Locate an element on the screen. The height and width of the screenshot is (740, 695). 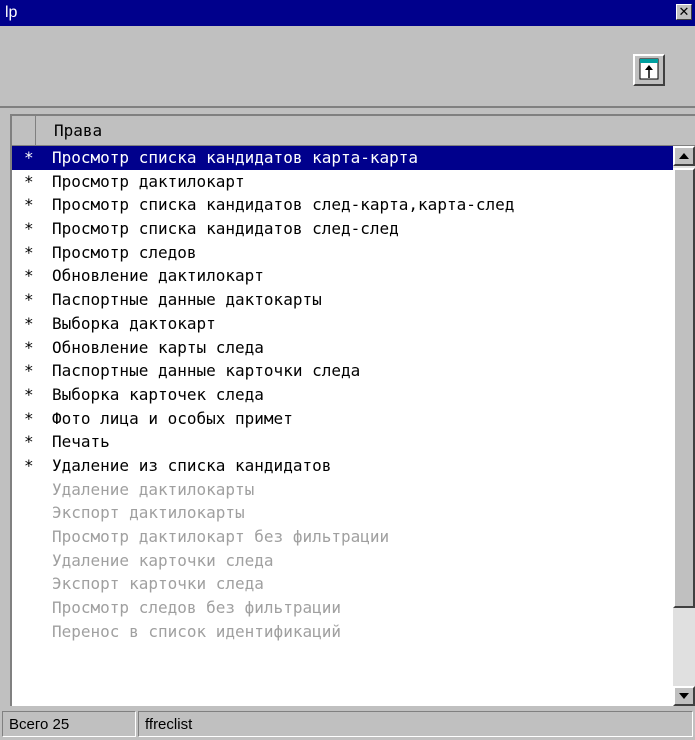
arrow-up-icon is located at coordinates (684, 156).